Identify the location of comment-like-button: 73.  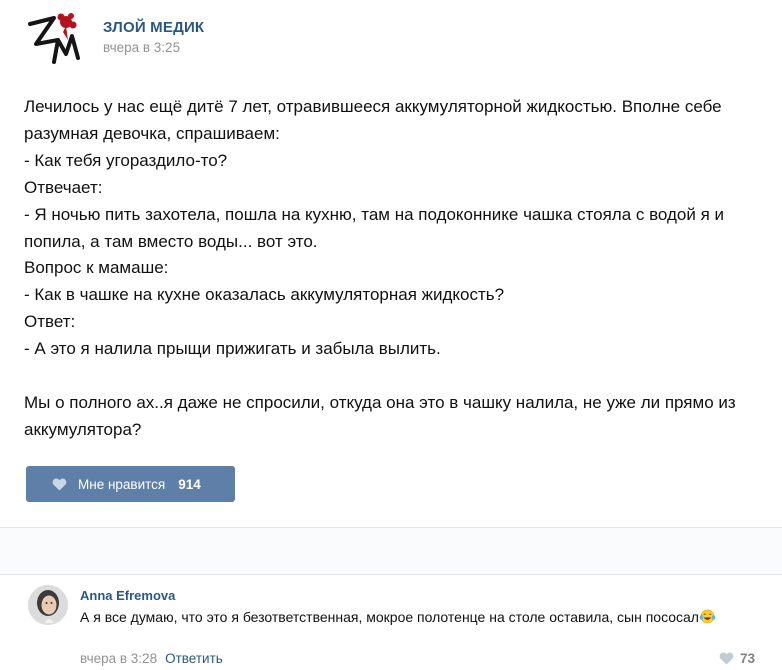
(737, 658).